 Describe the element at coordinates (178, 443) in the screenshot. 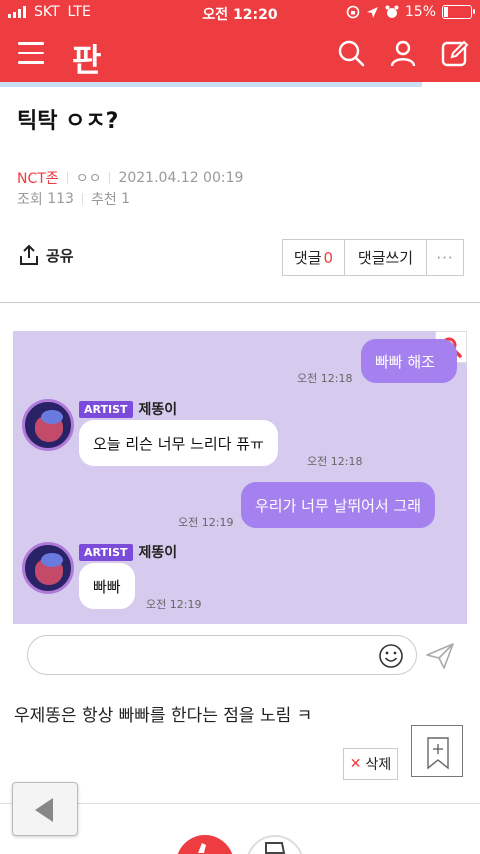

I see `chat-bubble-artist: 오늘 리슨 너무 느리다 퓨ㅠ` at that location.